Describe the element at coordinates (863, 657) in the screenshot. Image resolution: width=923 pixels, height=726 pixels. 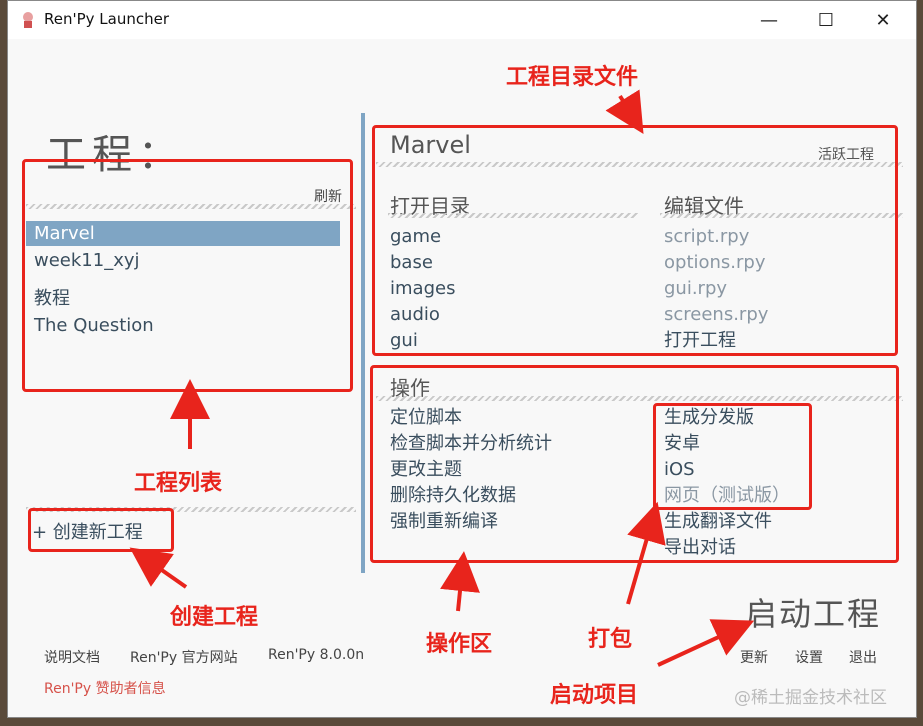
I see `quit-link: 退出` at that location.